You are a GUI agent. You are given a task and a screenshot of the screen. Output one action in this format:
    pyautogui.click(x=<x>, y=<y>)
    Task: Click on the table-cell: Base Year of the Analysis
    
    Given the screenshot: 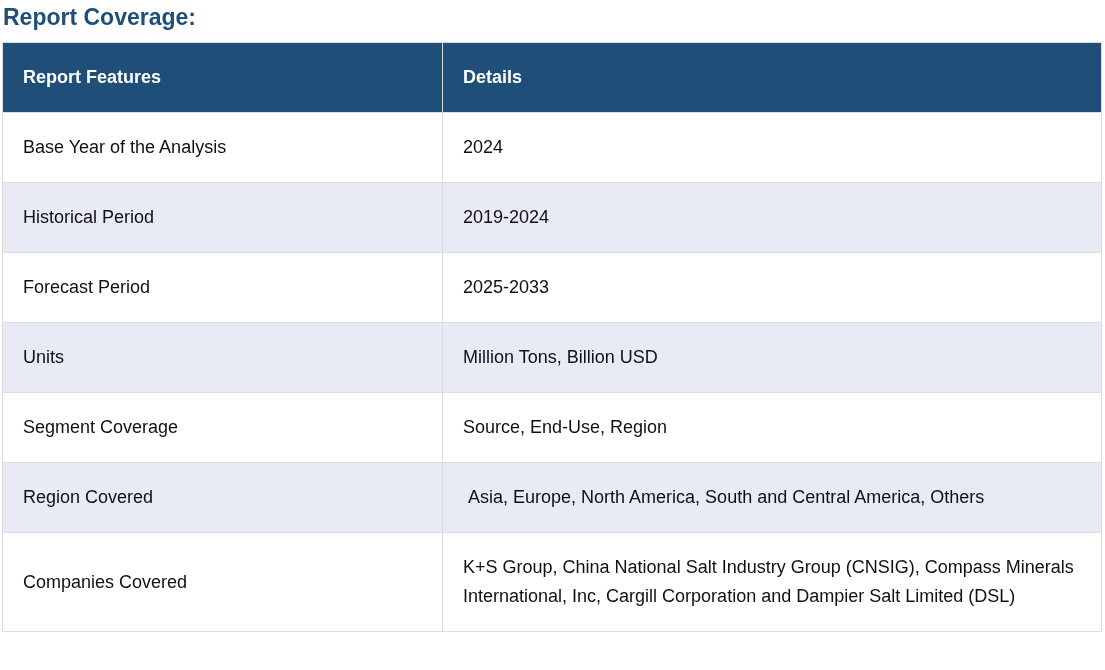 What is the action you would take?
    pyautogui.click(x=222, y=147)
    